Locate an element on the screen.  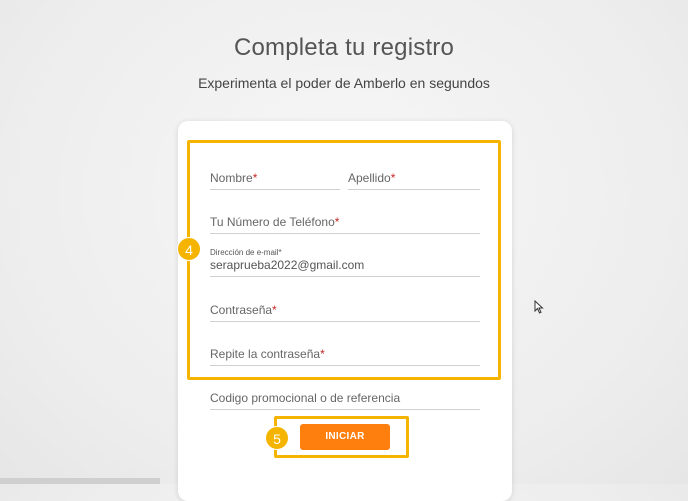
promo-code-label: Codigo promocional o de referencia is located at coordinates (305, 398).